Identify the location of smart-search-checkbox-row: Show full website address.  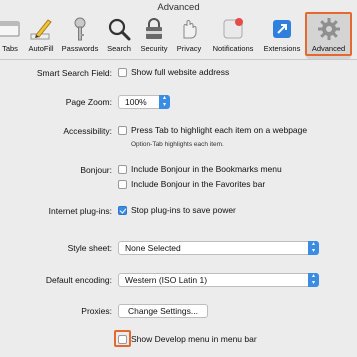
(173, 72).